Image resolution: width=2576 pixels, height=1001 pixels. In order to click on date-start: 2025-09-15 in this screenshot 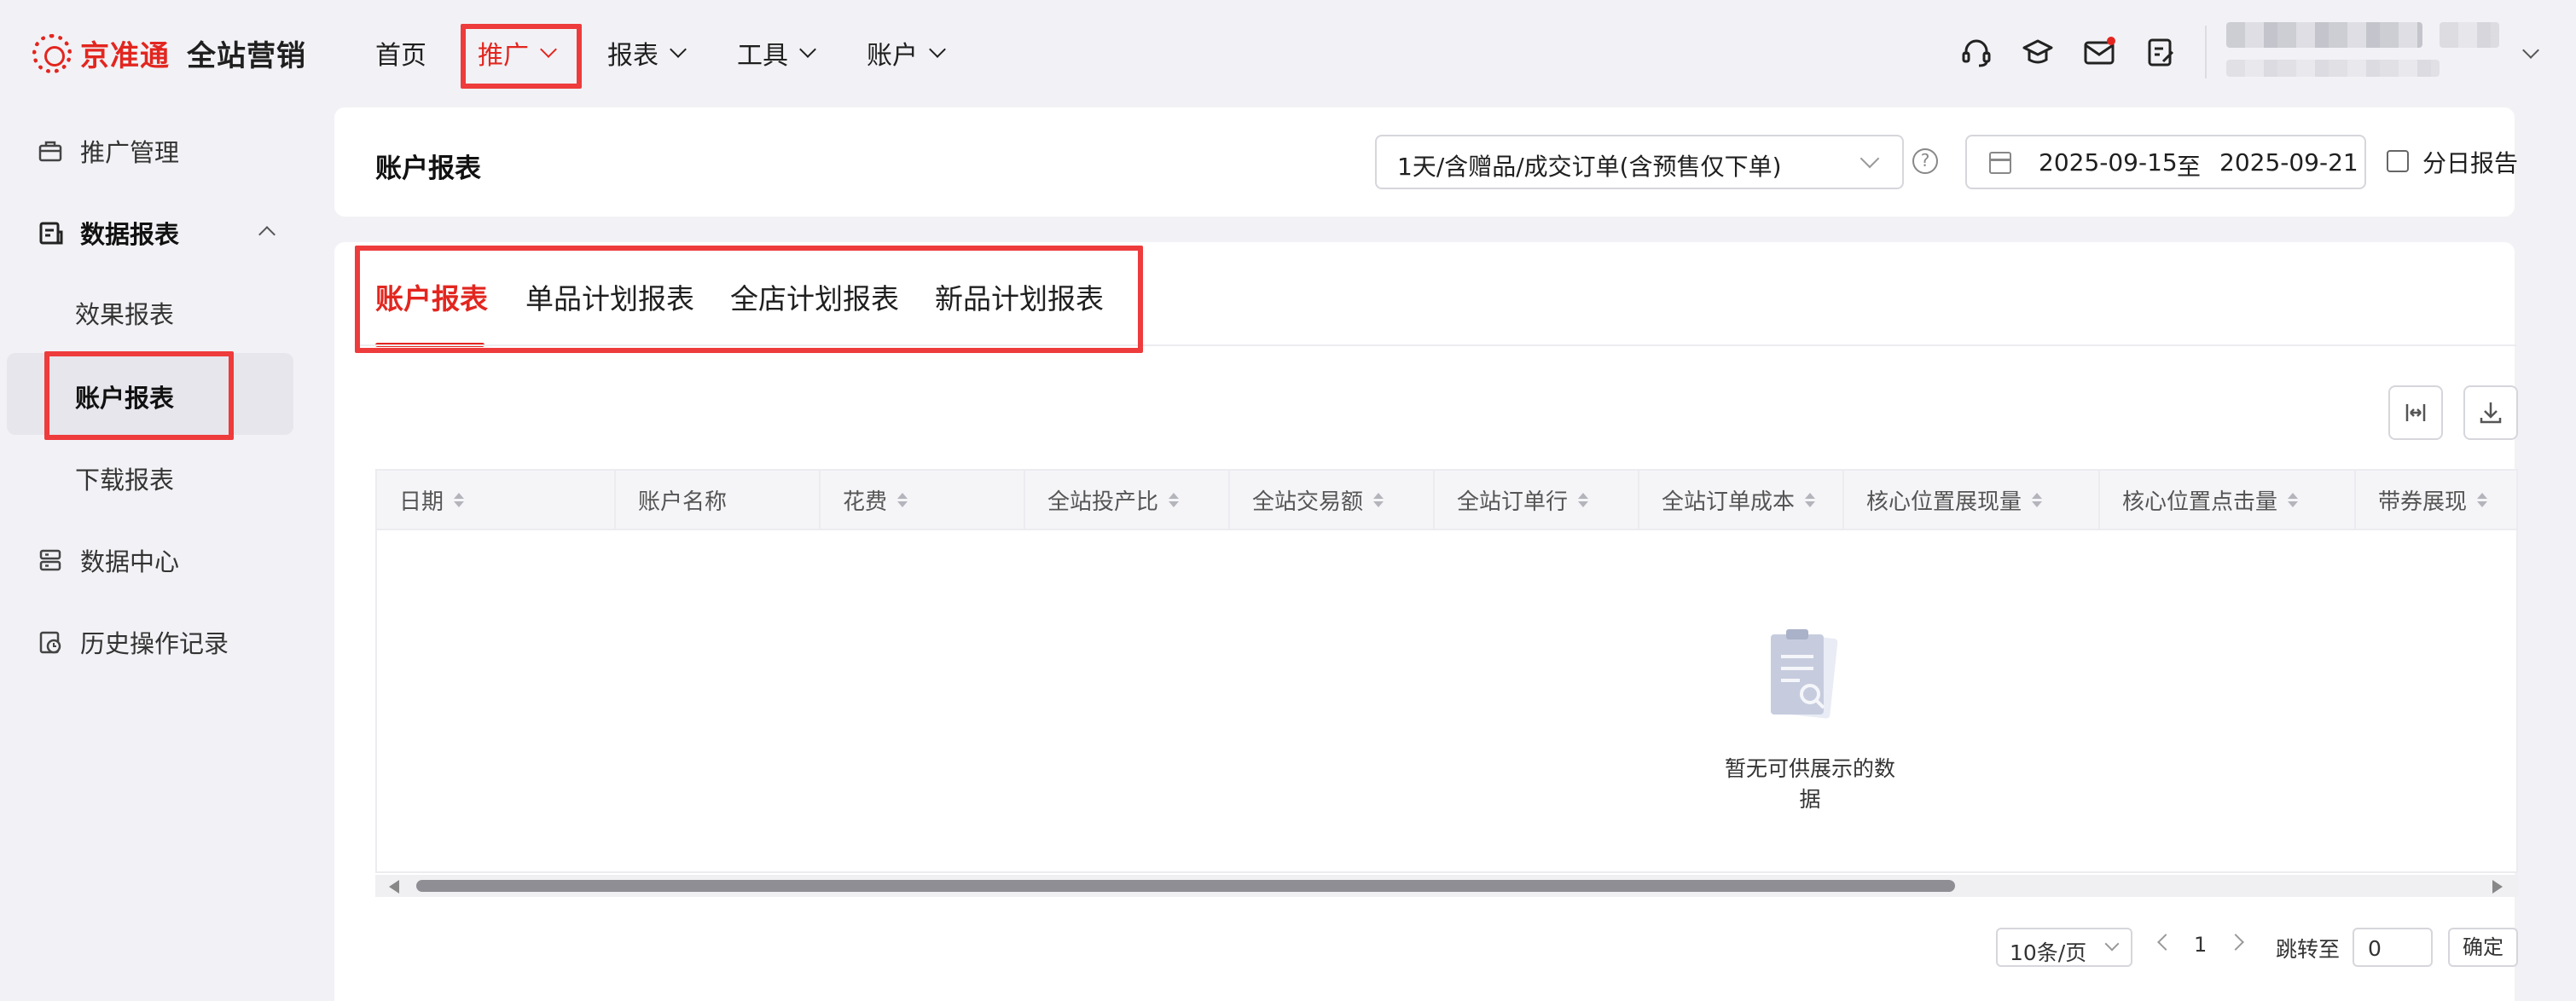, I will do `click(2108, 162)`.